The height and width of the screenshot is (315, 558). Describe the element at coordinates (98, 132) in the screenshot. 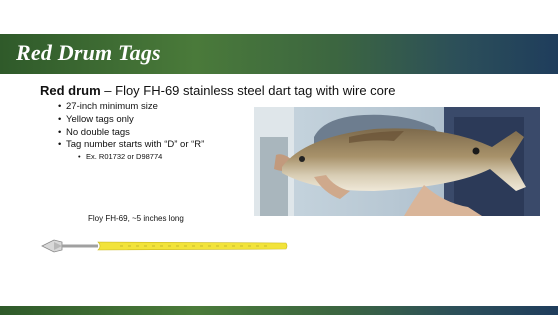

I see `bullet-text: No double tags` at that location.